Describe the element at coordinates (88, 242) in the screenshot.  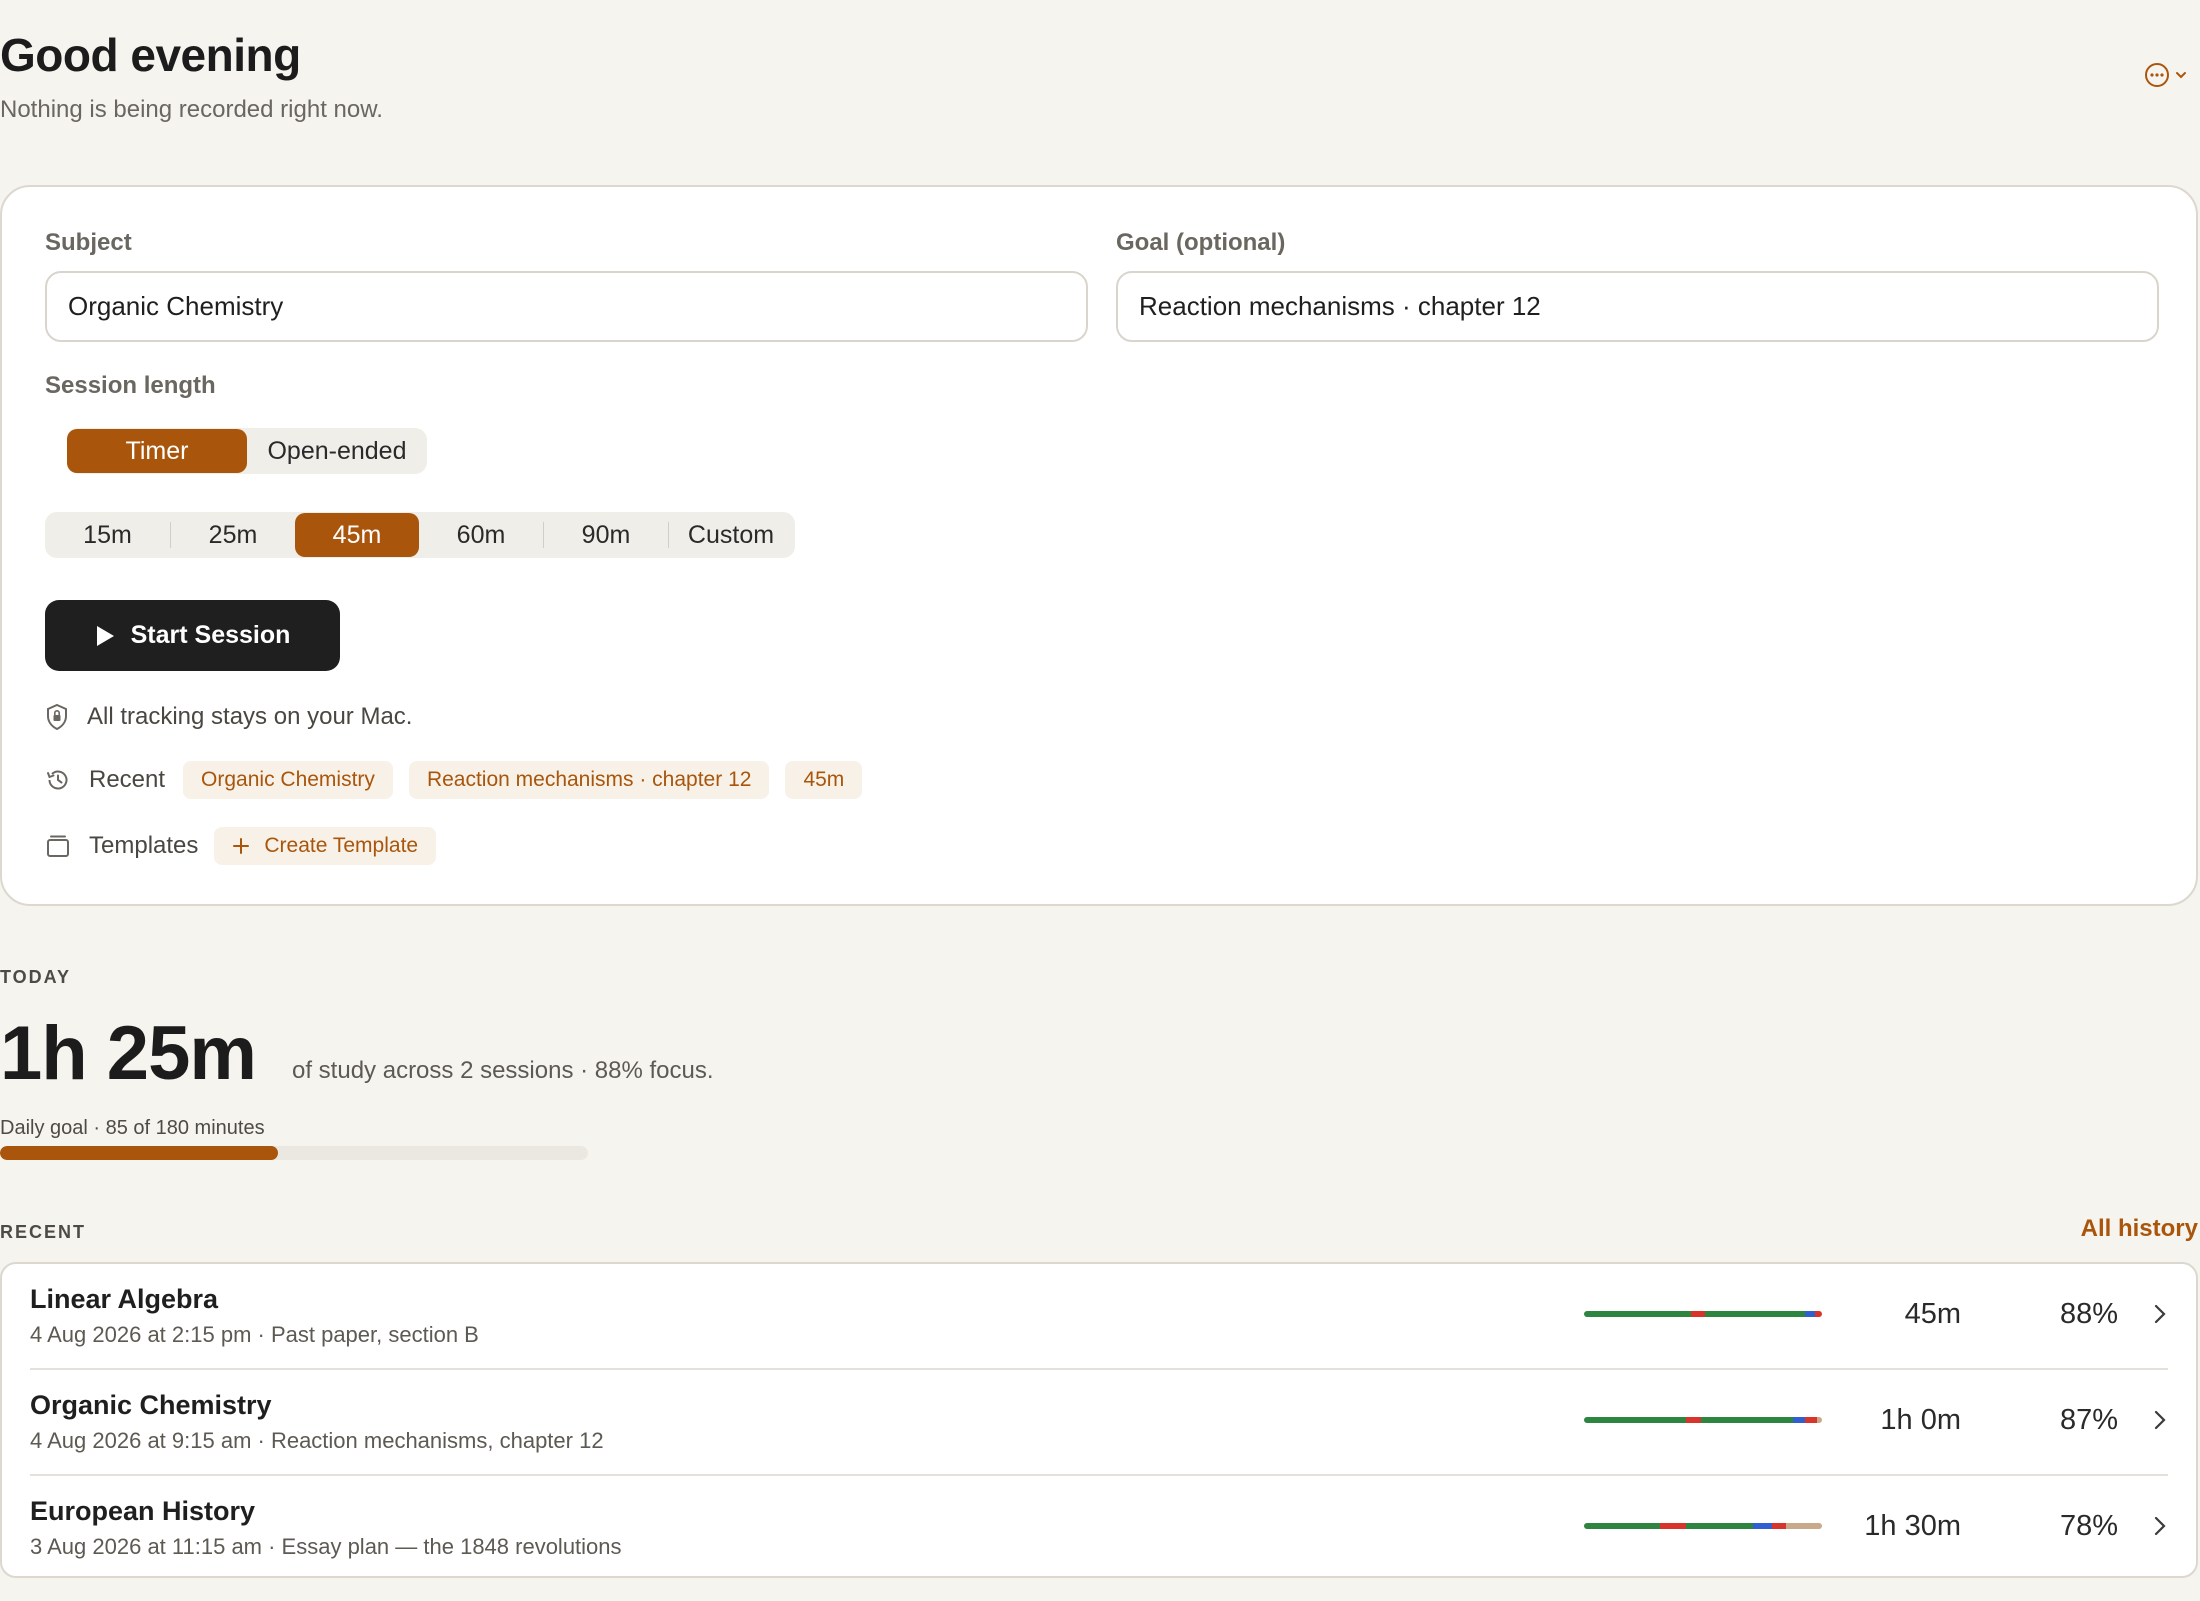
I see `subject-label: Subject` at that location.